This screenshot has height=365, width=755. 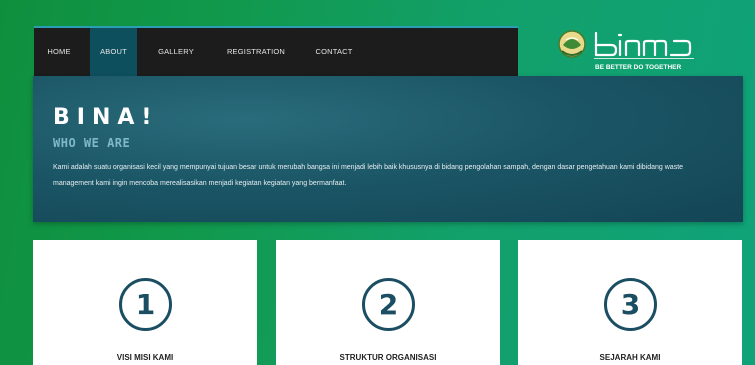 I want to click on card-sejarah: 3 SEJARAH KAMI, so click(x=630, y=302).